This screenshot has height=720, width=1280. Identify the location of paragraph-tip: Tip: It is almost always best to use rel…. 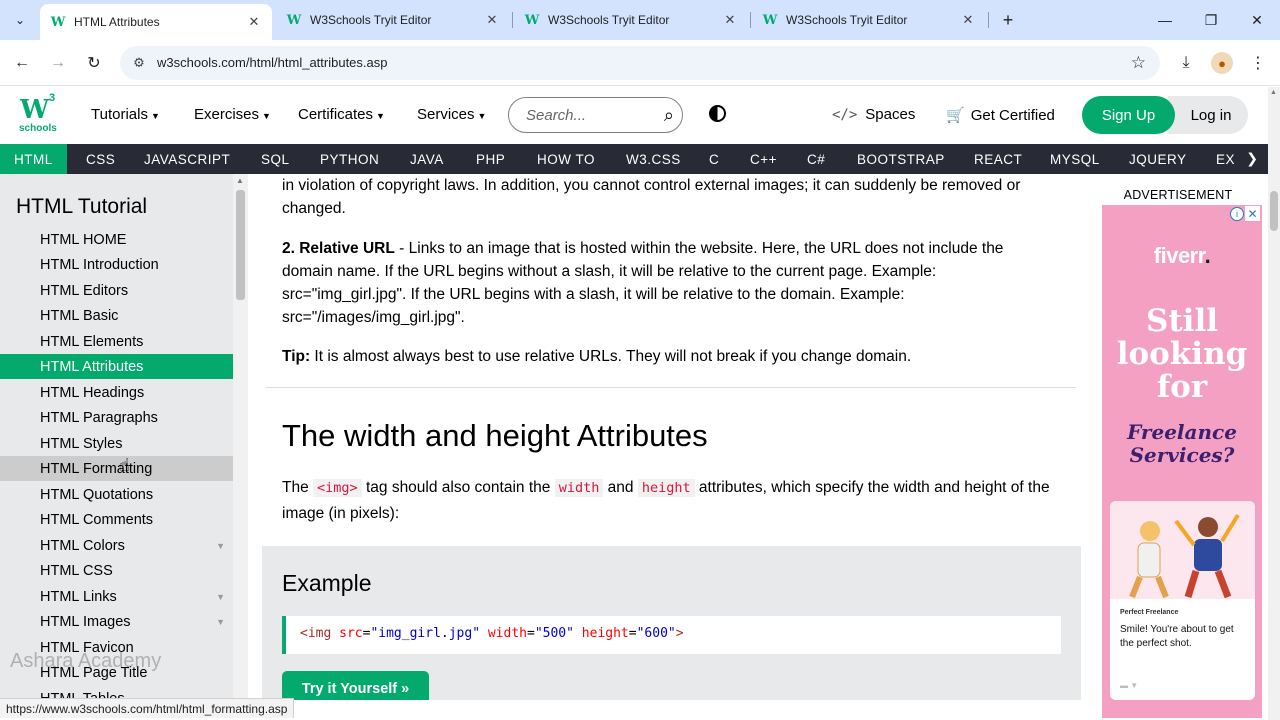
(669, 356).